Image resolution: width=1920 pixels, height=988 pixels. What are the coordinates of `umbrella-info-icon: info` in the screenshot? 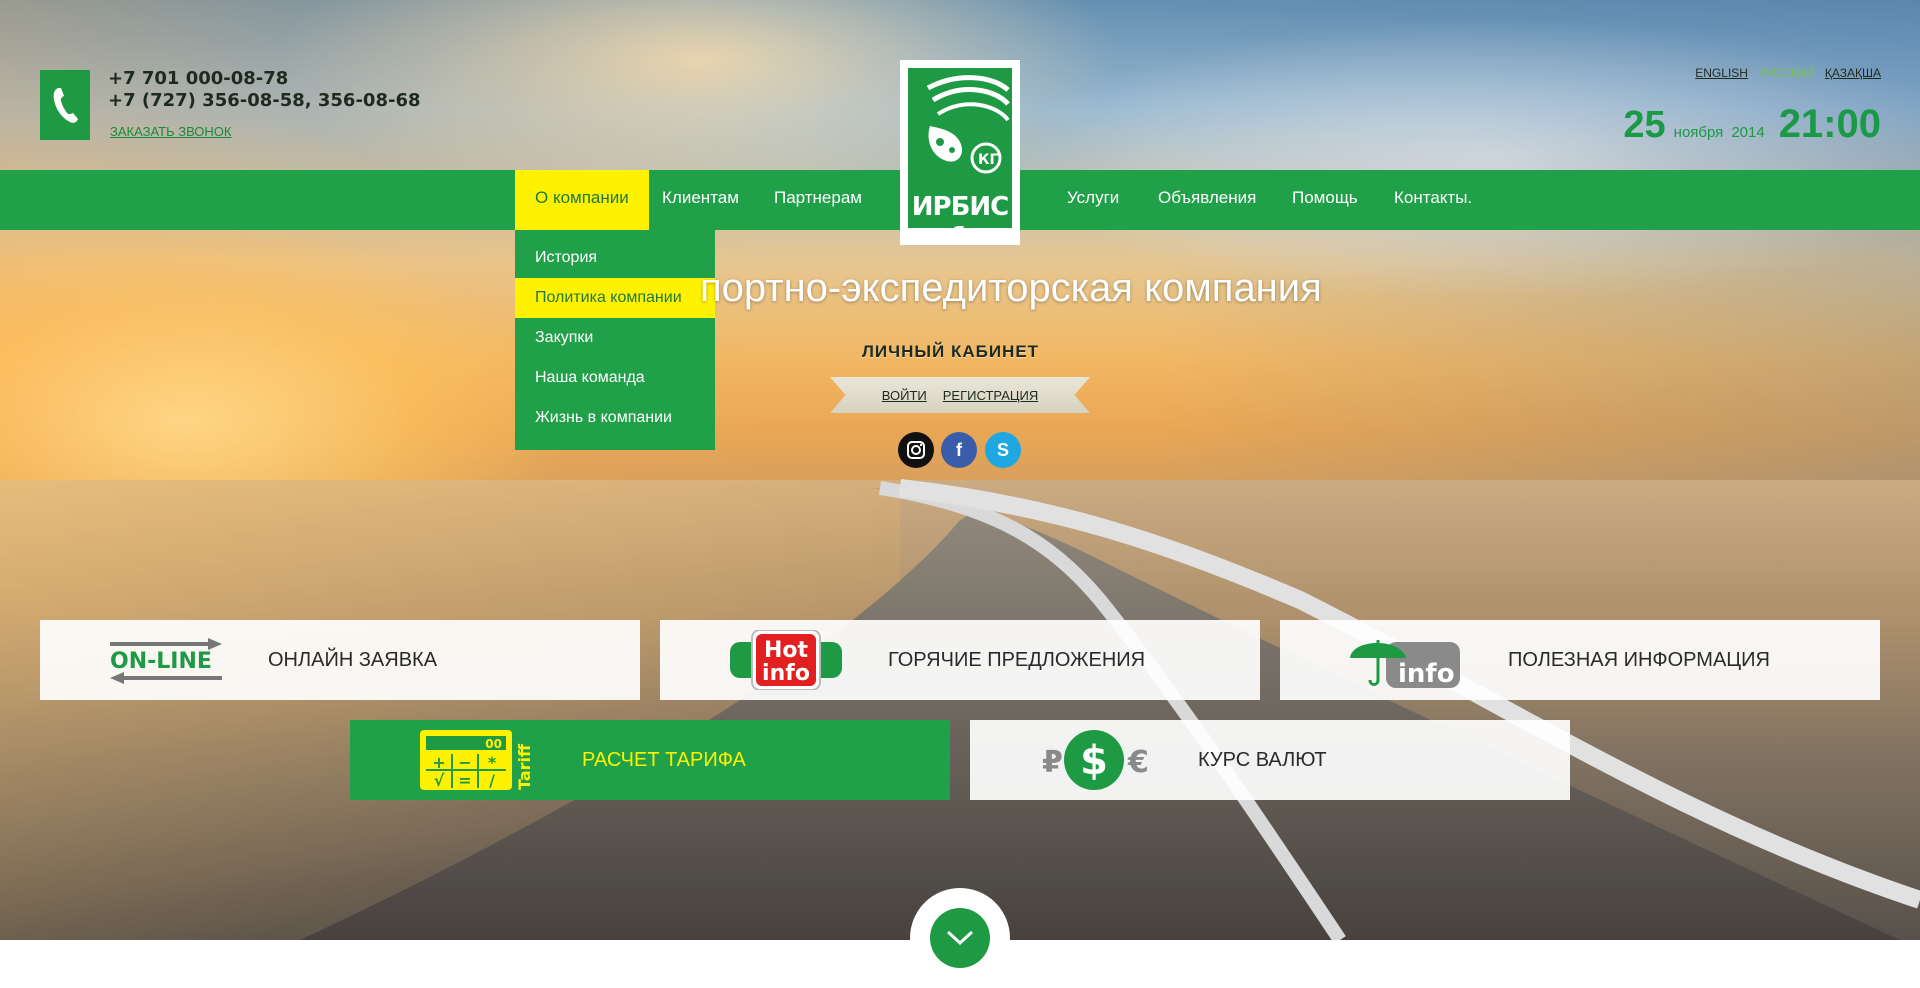 It's located at (1405, 664).